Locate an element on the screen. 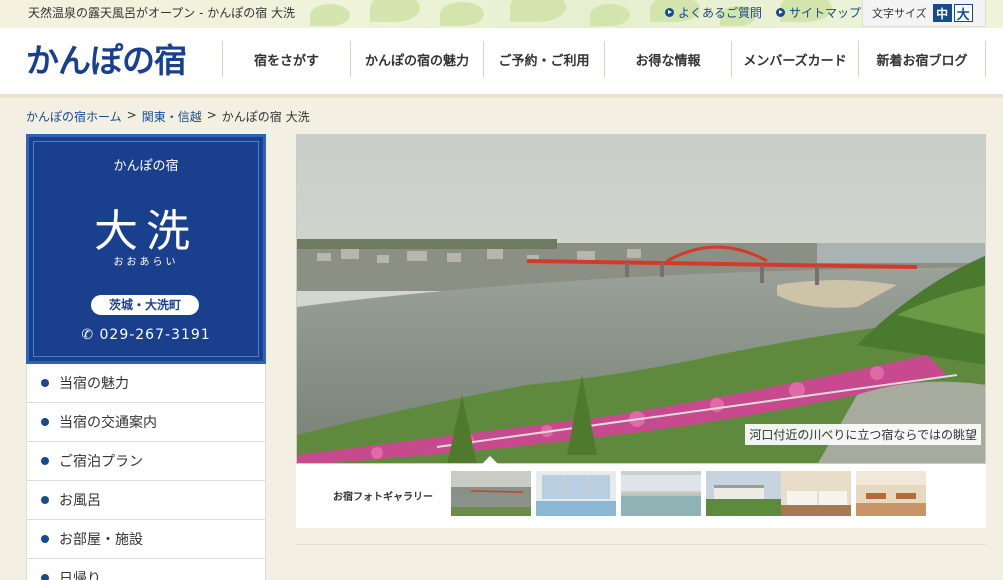  nav-blog: 新着お宿ブログ is located at coordinates (922, 59).